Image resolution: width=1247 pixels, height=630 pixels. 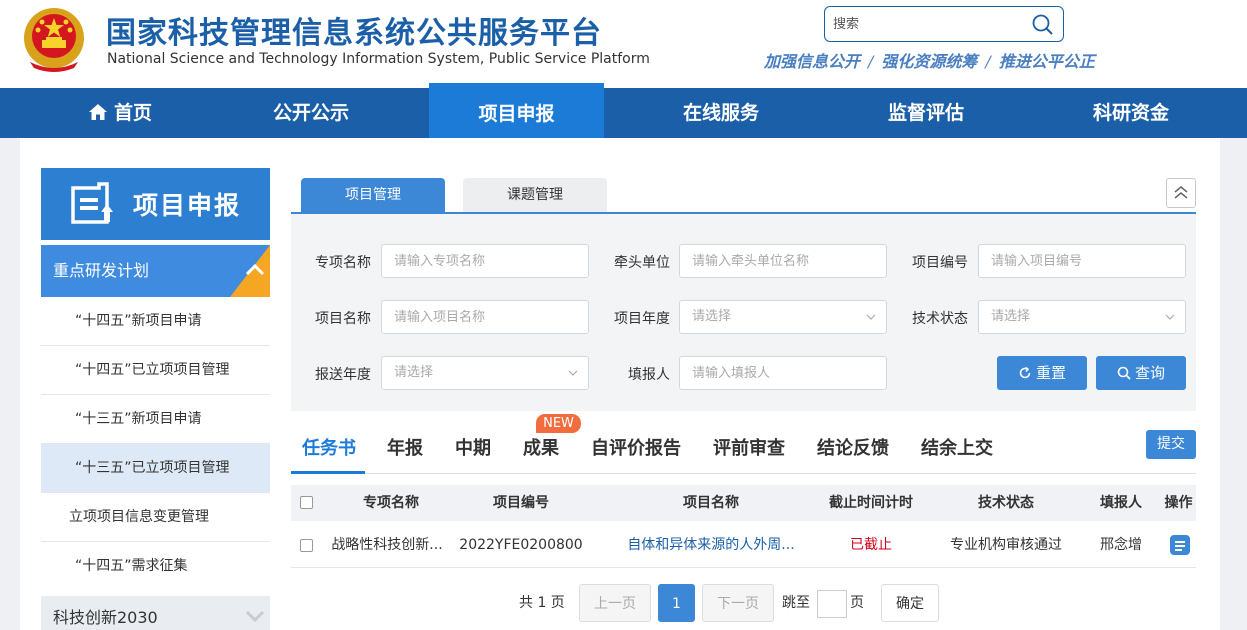 I want to click on subtab-results: 成果, so click(x=541, y=447).